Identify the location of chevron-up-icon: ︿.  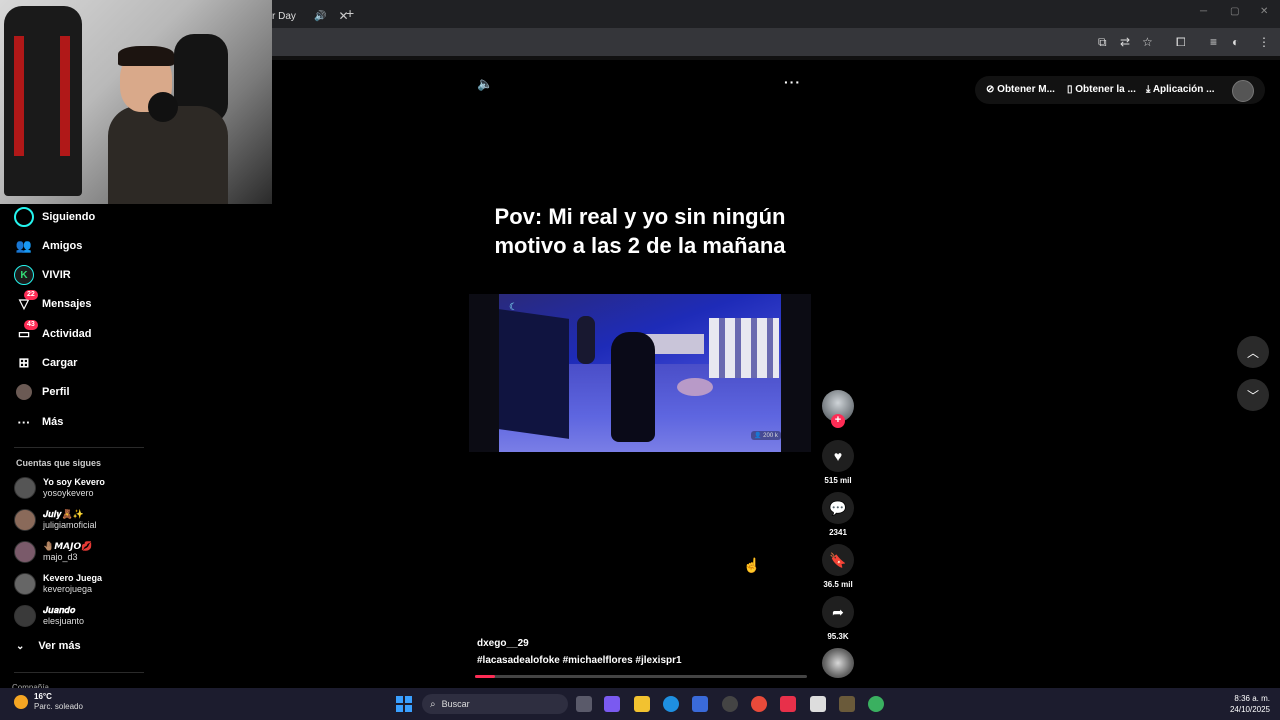
(1252, 352).